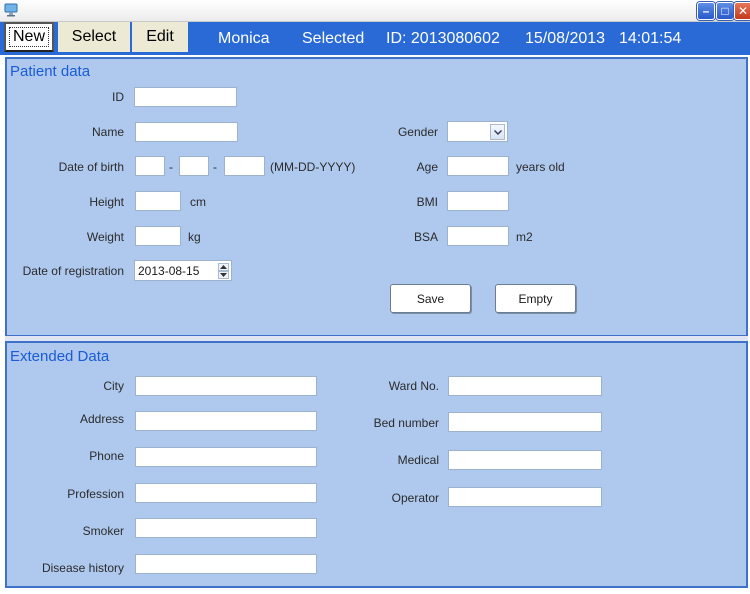 This screenshot has width=750, height=594. Describe the element at coordinates (418, 460) in the screenshot. I see `medical-label: Medical` at that location.